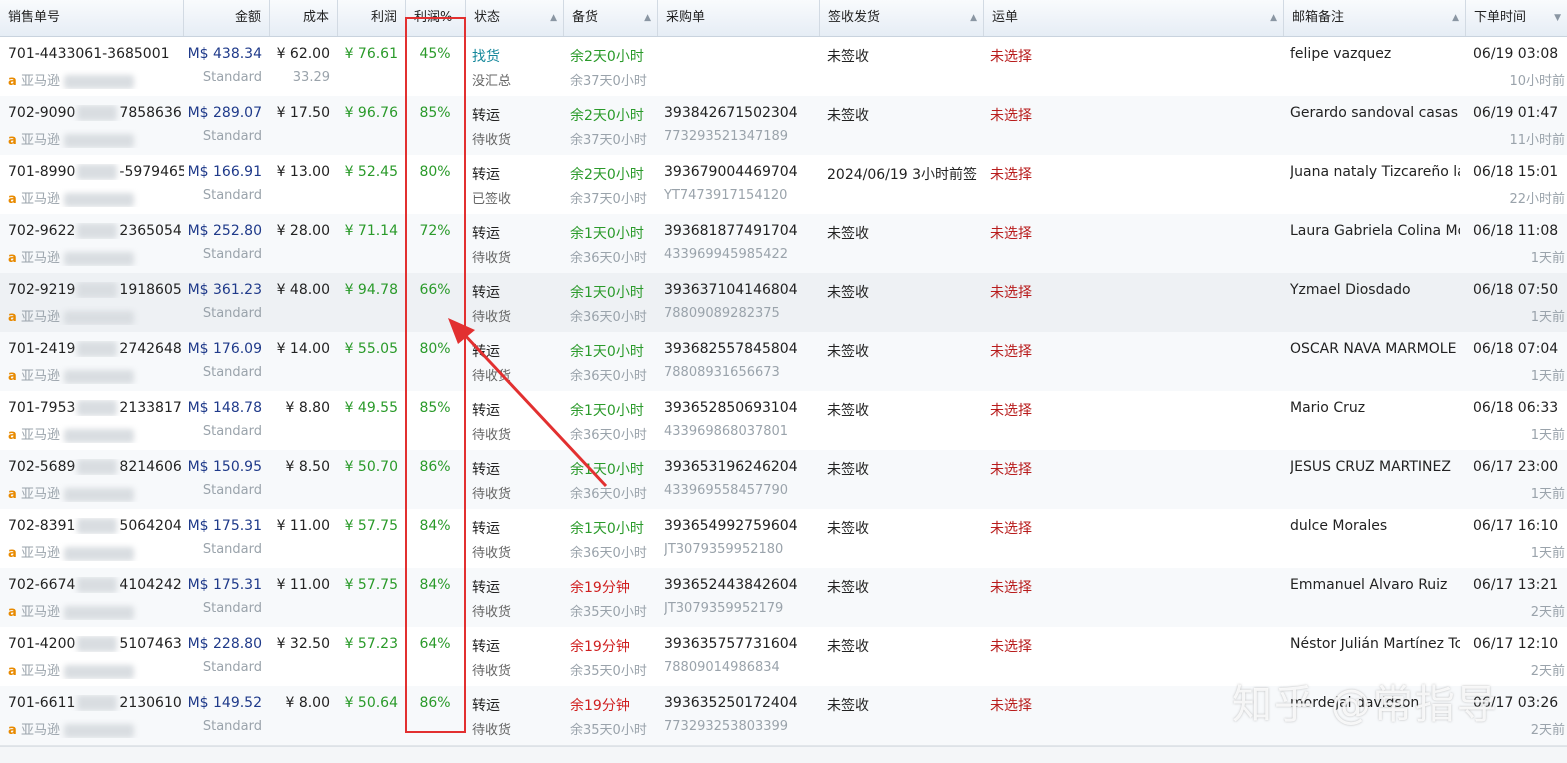 This screenshot has height=763, width=1567. I want to click on annotation-arrow, so click(528, 403).